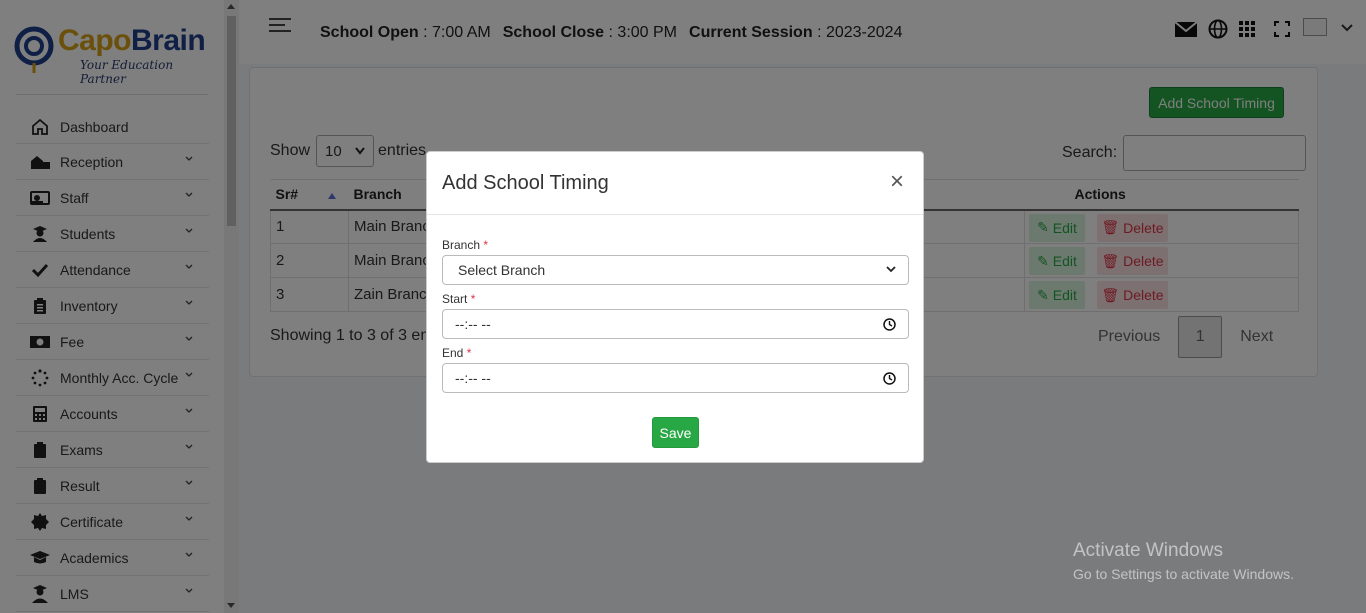  Describe the element at coordinates (675, 324) in the screenshot. I see `start-time-input: --:-- --` at that location.